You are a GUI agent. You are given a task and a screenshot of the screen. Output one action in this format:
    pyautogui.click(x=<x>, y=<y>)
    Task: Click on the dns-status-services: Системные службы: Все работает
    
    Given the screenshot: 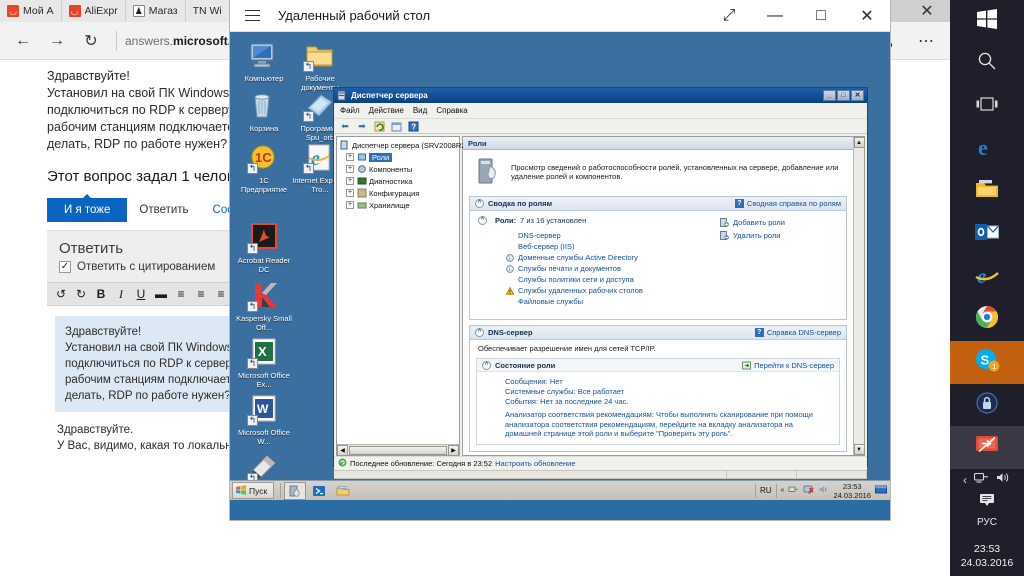 What is the action you would take?
    pyautogui.click(x=672, y=392)
    